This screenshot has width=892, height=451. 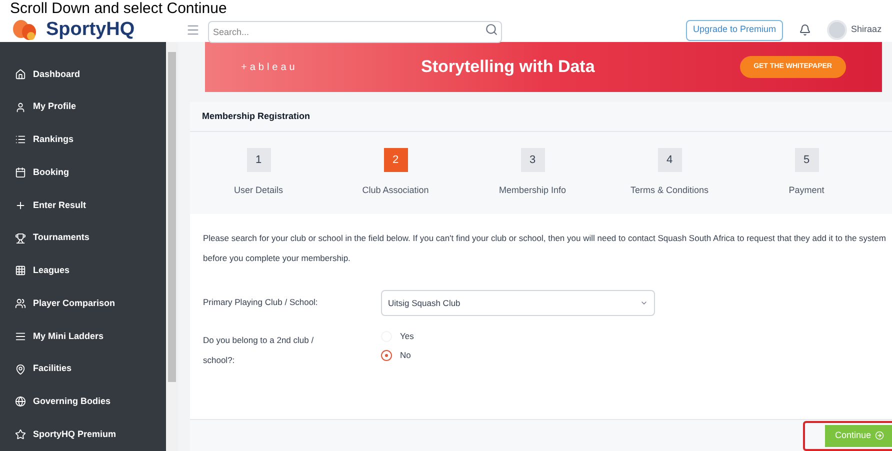 I want to click on step-number: 5, so click(x=806, y=160).